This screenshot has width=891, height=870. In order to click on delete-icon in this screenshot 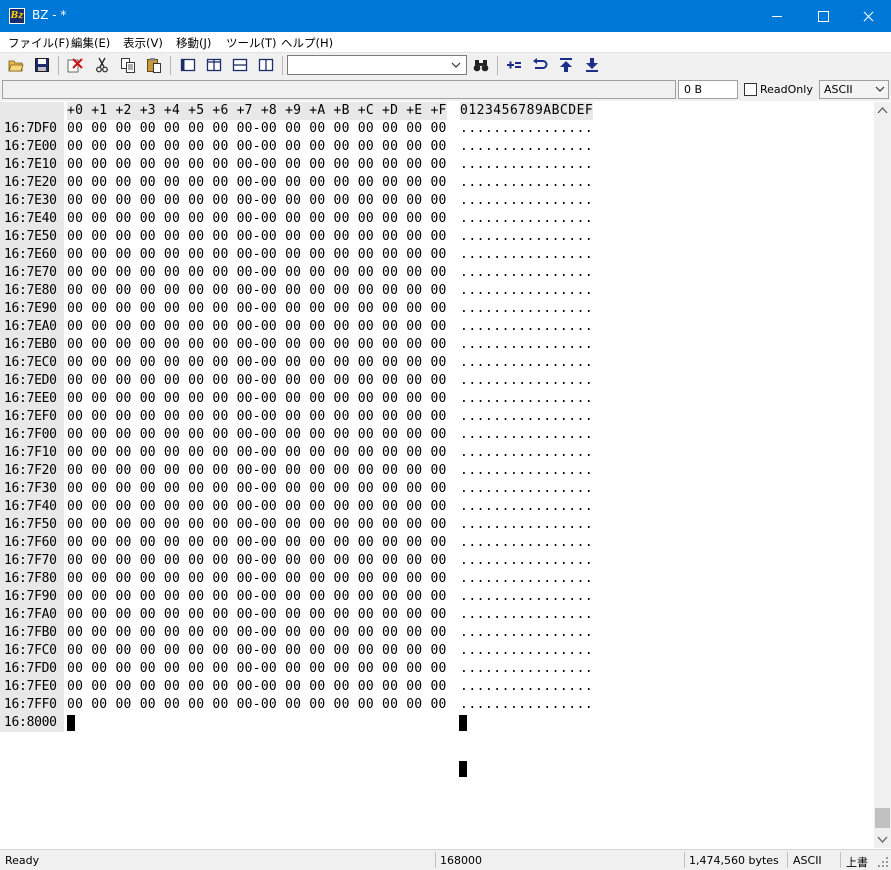, I will do `click(75, 65)`.